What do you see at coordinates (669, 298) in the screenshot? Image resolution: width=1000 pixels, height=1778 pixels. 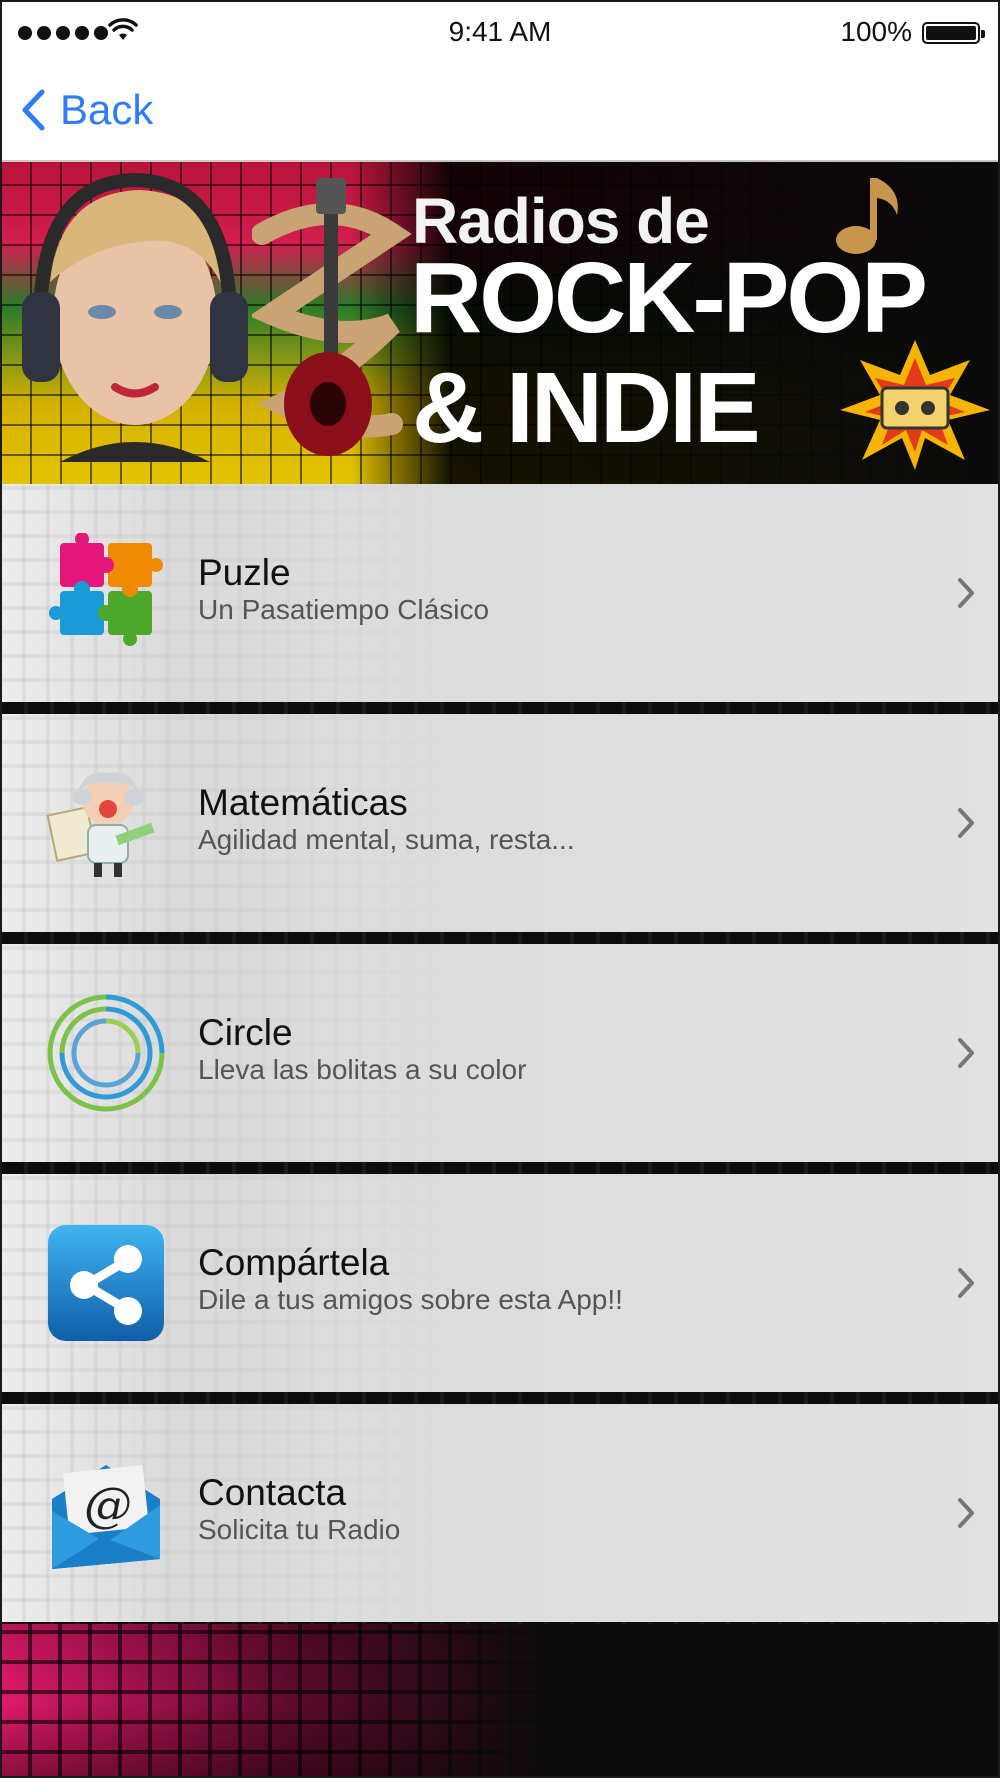 I see `banner-title-line2: ROCK-POP` at bounding box center [669, 298].